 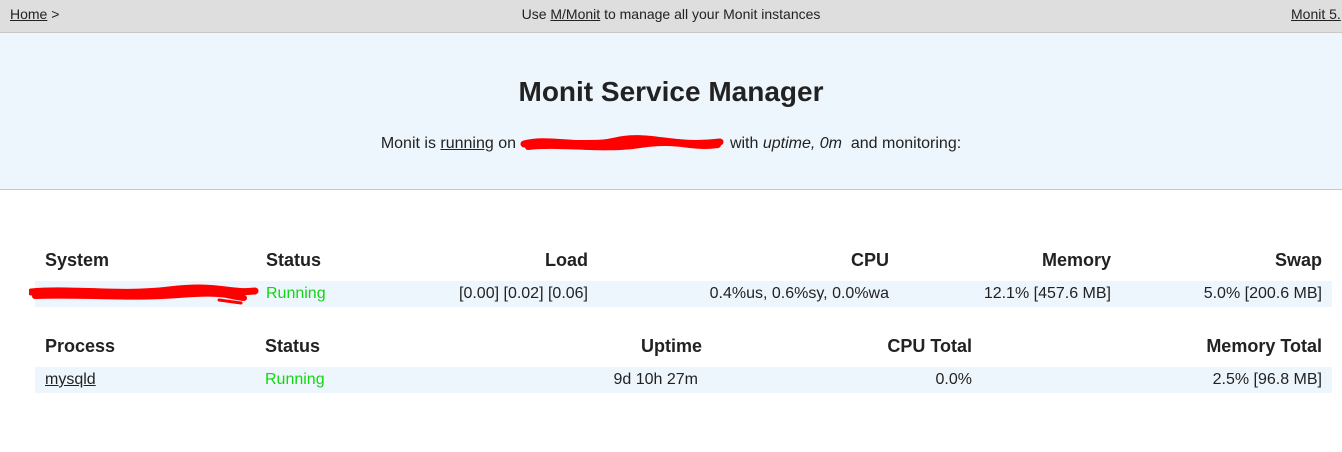 I want to click on header-memory: Memory, so click(x=1076, y=260).